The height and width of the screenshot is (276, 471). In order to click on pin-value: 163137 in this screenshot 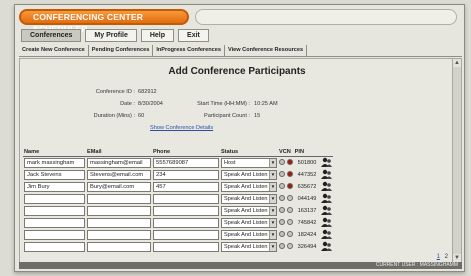, I will do `click(307, 211)`.